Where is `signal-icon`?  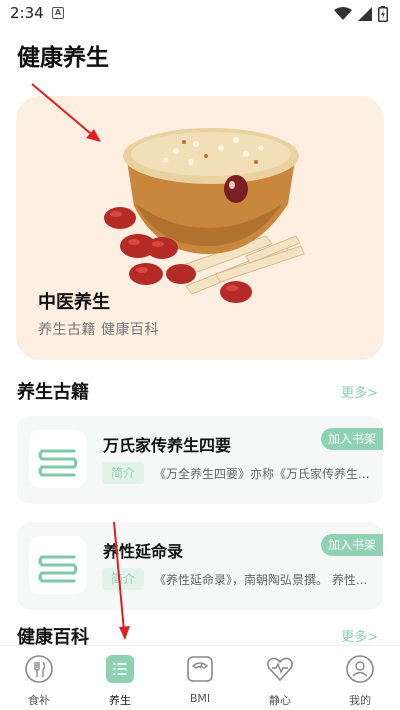 signal-icon is located at coordinates (365, 14).